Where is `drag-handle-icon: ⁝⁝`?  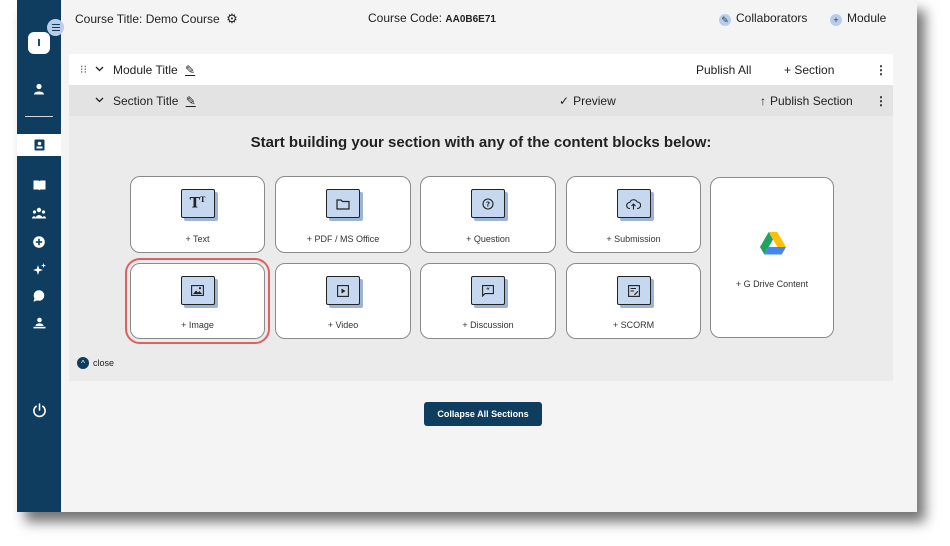
drag-handle-icon: ⁝⁝ is located at coordinates (83, 69).